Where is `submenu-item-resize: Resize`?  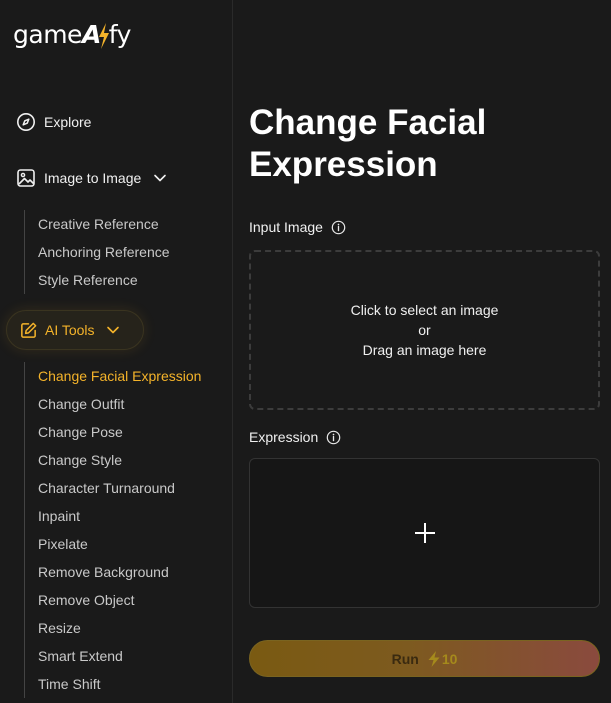 submenu-item-resize: Resize is located at coordinates (119, 628).